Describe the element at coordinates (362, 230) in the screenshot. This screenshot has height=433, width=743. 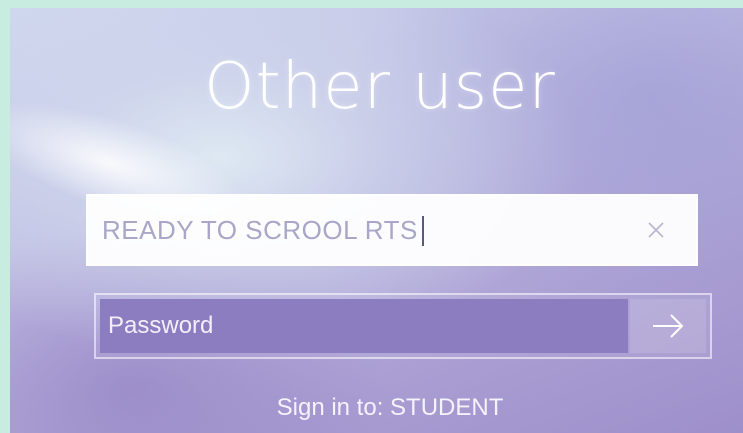
I see `username-input` at that location.